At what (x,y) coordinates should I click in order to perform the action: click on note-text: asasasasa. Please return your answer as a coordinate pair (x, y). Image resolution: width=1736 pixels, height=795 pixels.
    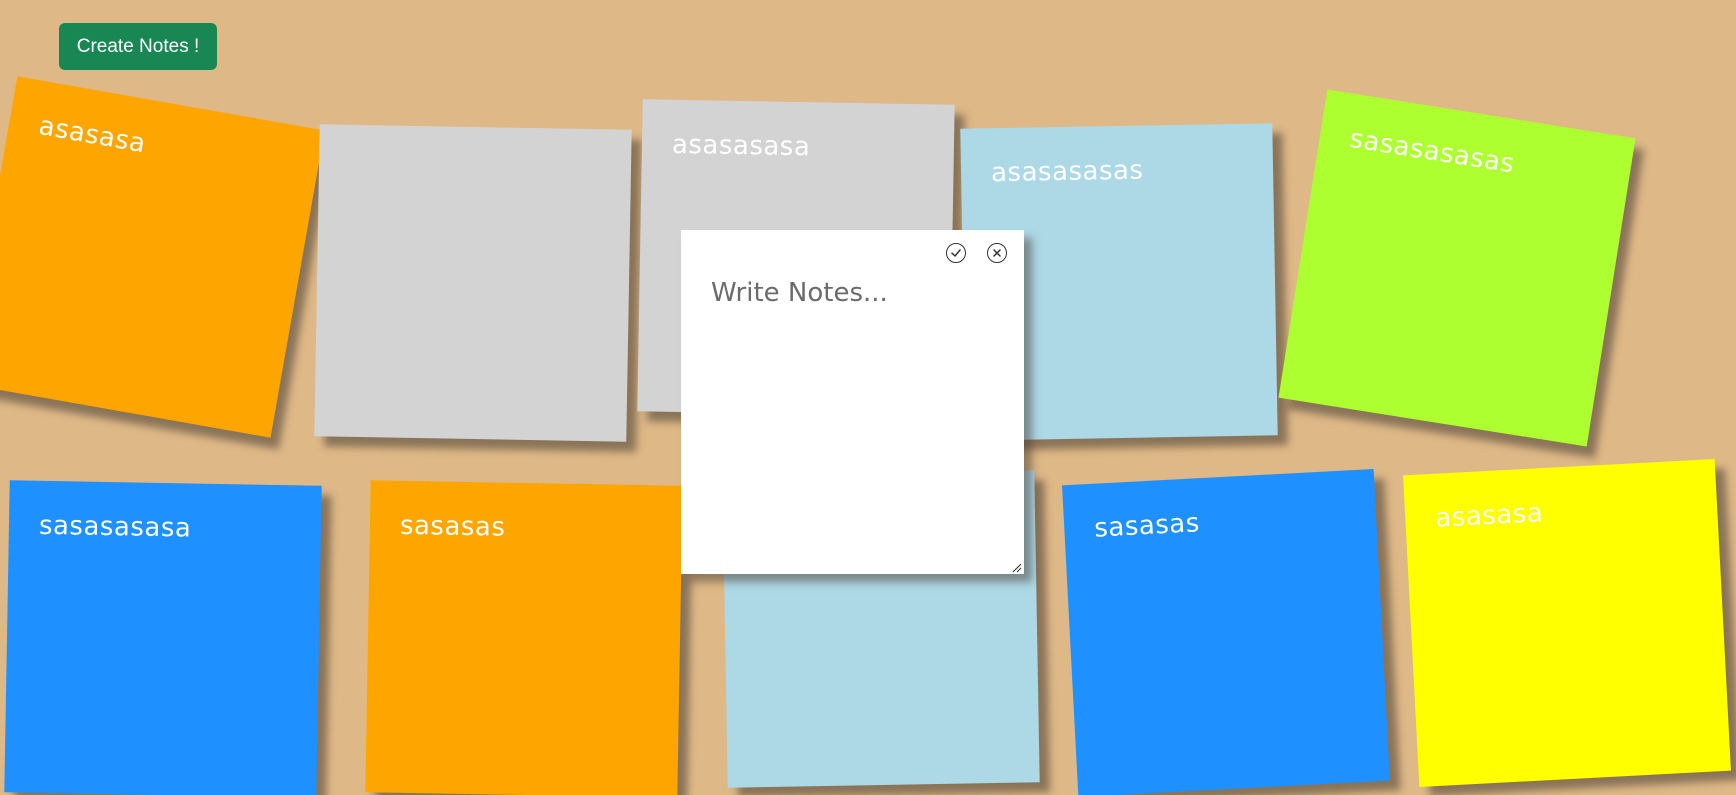
    Looking at the image, I should click on (741, 146).